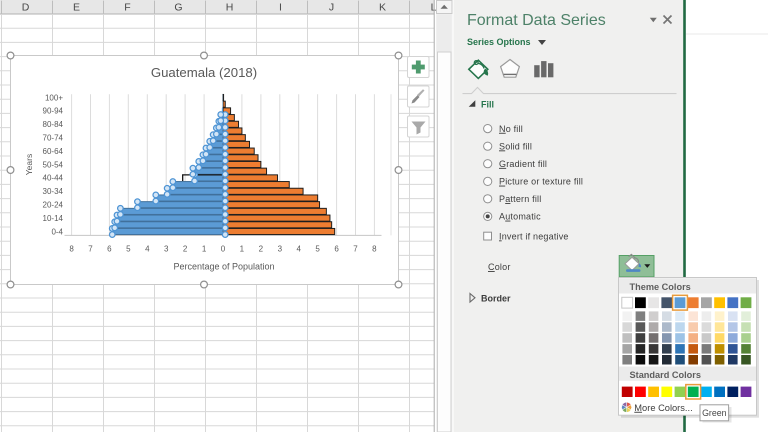 This screenshot has width=768, height=432. What do you see at coordinates (53, 178) in the screenshot?
I see `svg-text: 40-44` at bounding box center [53, 178].